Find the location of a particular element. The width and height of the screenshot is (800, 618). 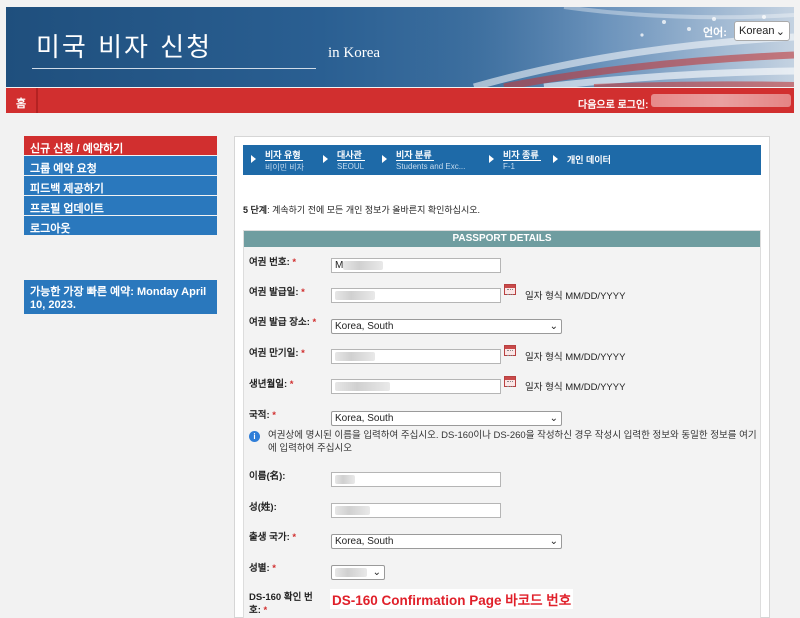

language-select: Korean ⌄ is located at coordinates (762, 31).